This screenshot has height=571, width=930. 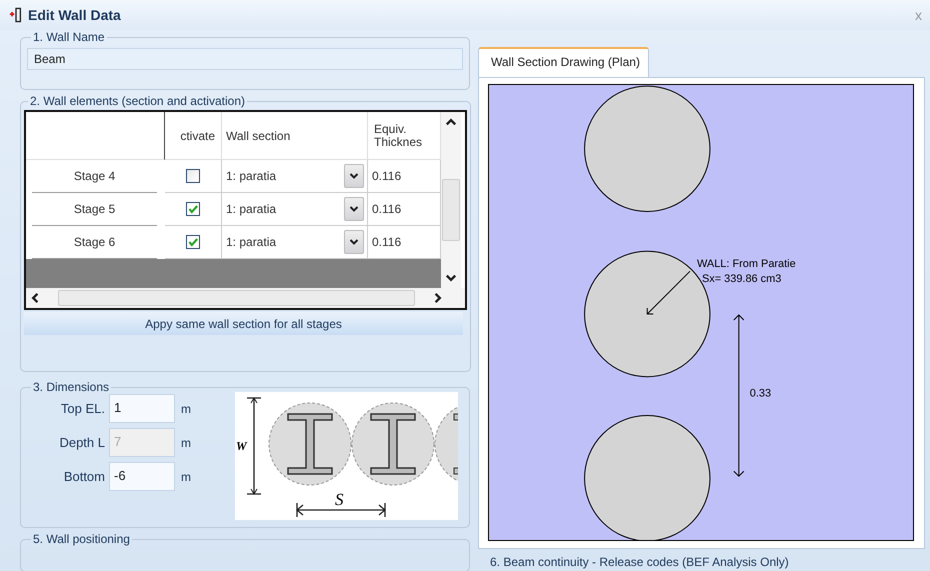 I want to click on column-header: Equiv. Thicknes, so click(x=404, y=136).